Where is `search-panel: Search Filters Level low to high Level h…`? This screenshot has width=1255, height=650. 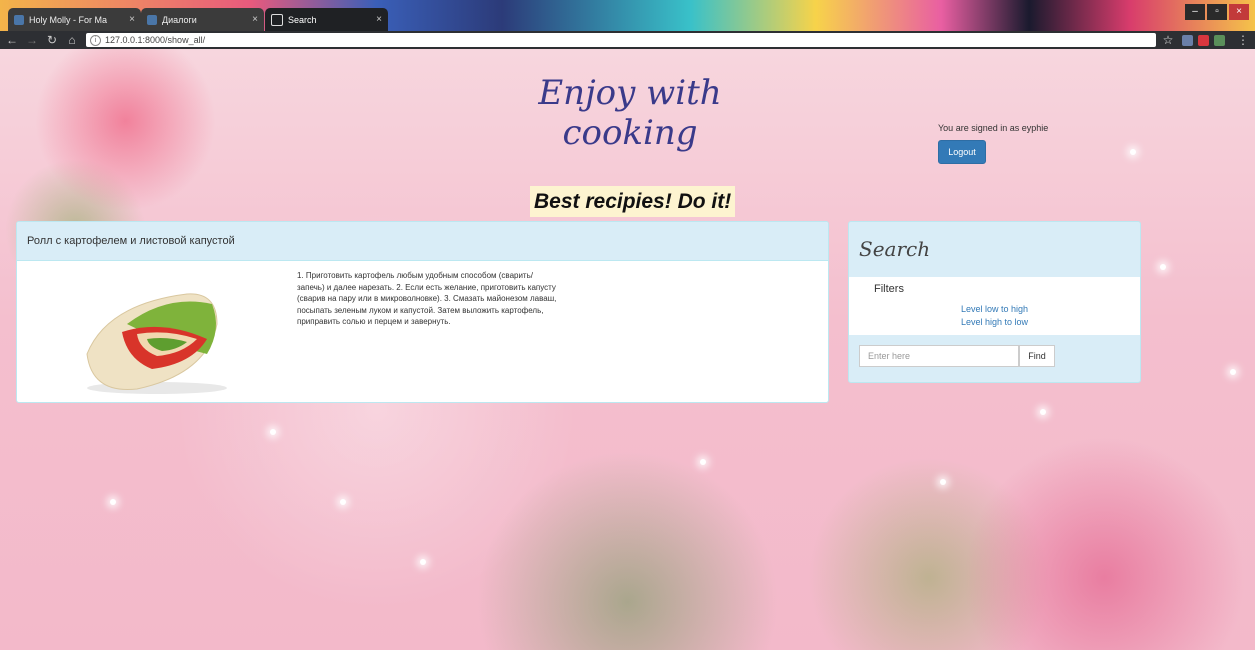
search-panel: Search Filters Level low to high Level h… is located at coordinates (994, 302).